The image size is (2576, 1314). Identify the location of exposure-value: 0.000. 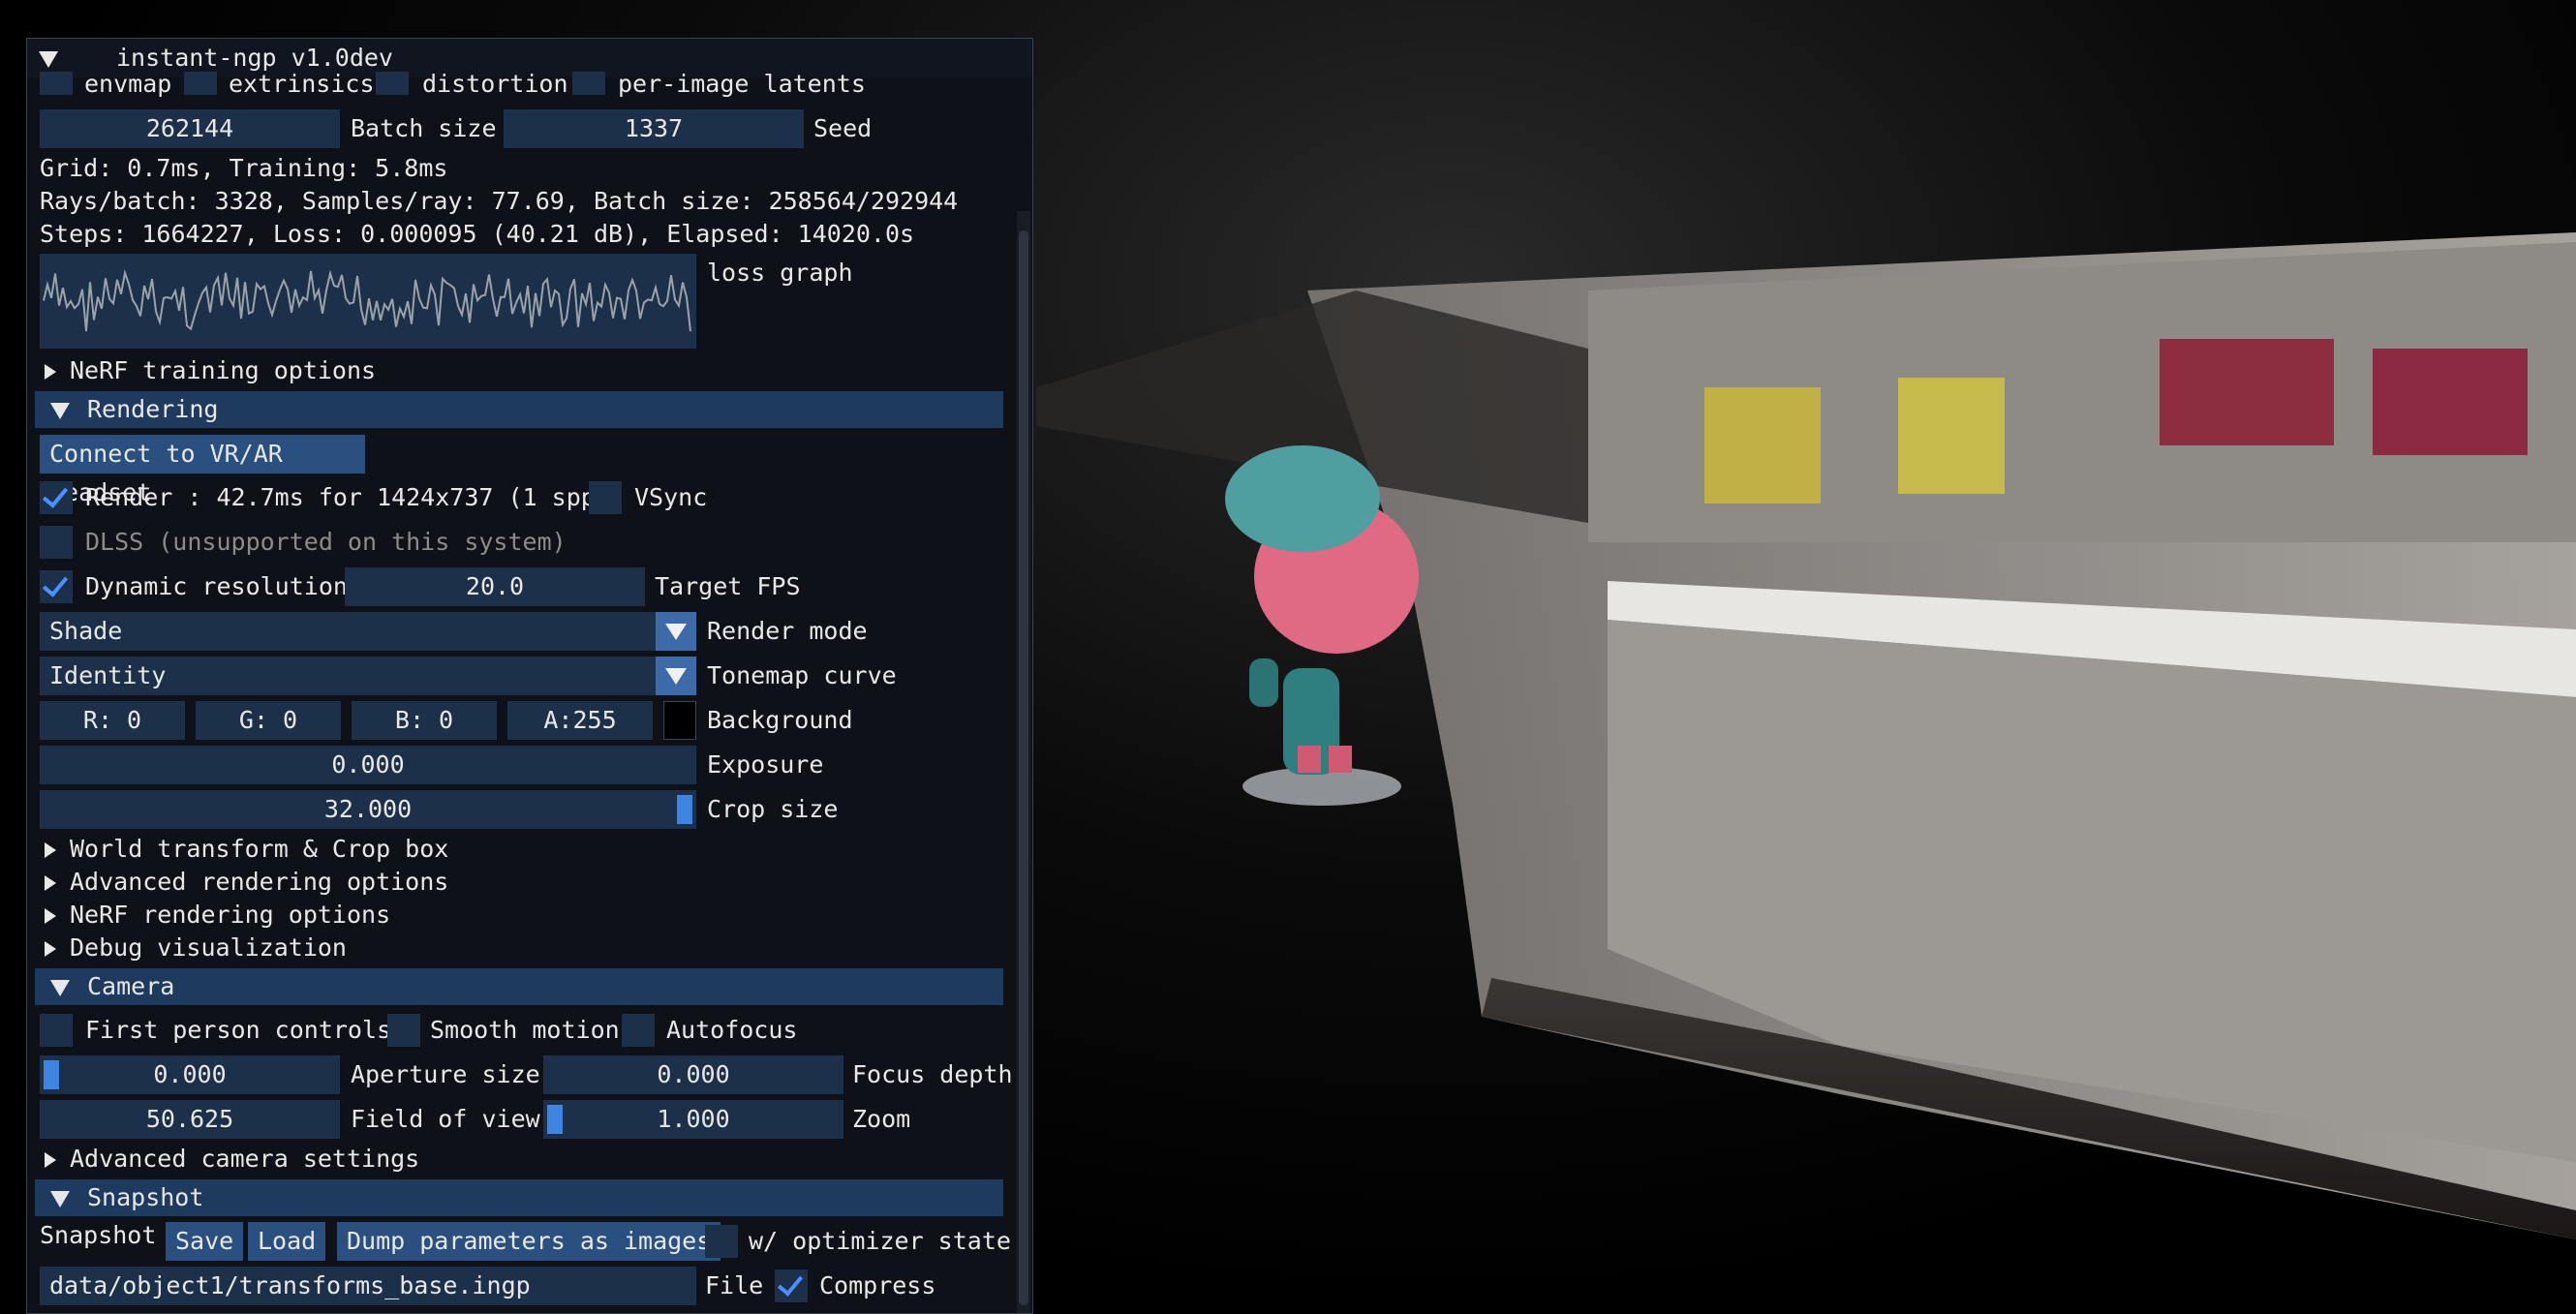
(368, 765).